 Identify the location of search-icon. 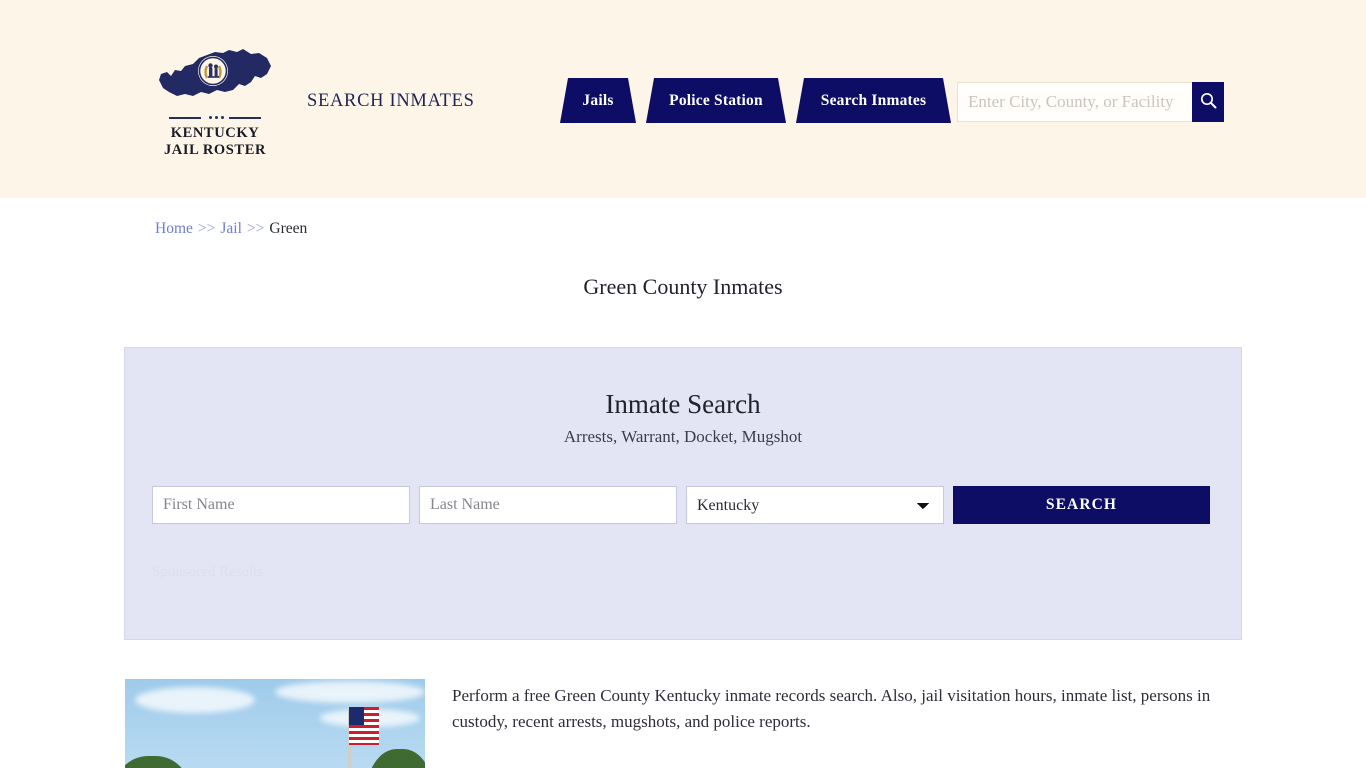
(1208, 102).